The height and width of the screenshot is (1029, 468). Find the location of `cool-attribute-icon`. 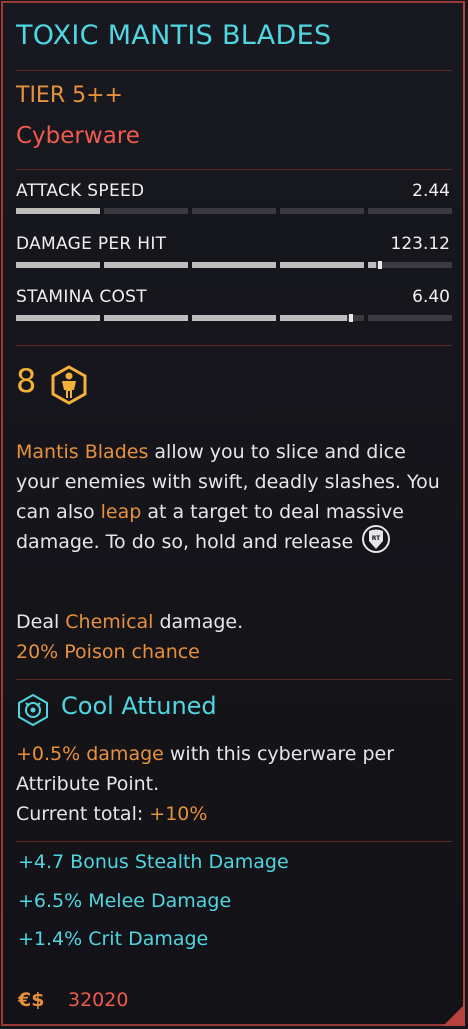

cool-attribute-icon is located at coordinates (33, 710).